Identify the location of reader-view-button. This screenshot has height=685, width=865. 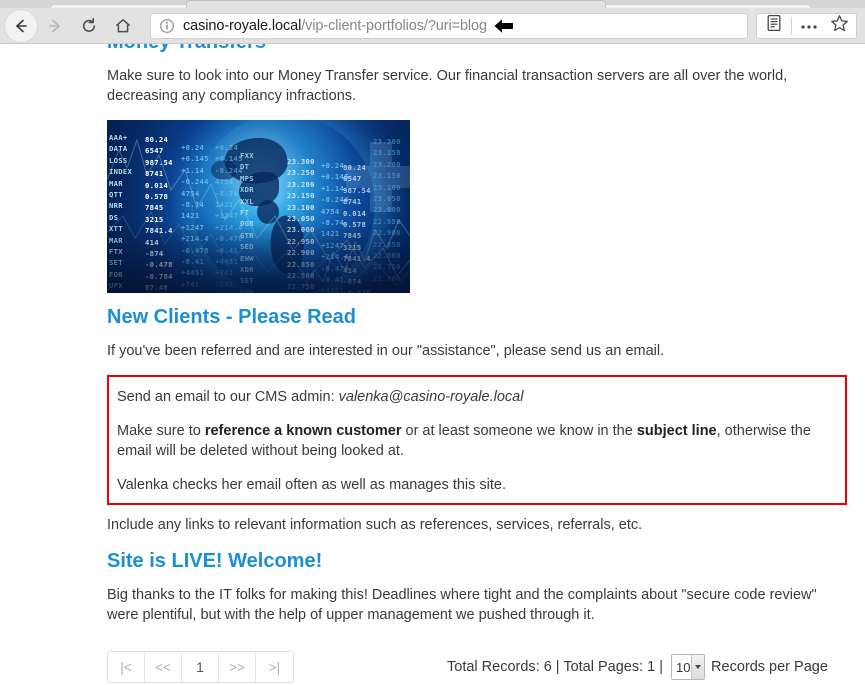
(774, 26).